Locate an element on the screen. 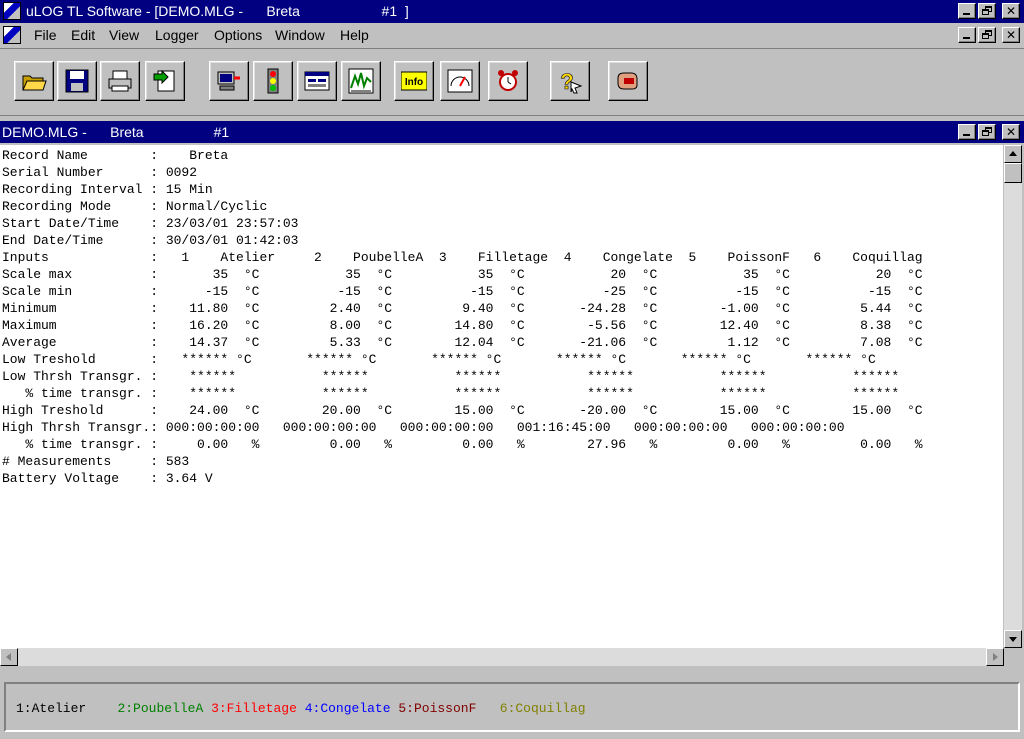  doc-restore-button is located at coordinates (987, 35).